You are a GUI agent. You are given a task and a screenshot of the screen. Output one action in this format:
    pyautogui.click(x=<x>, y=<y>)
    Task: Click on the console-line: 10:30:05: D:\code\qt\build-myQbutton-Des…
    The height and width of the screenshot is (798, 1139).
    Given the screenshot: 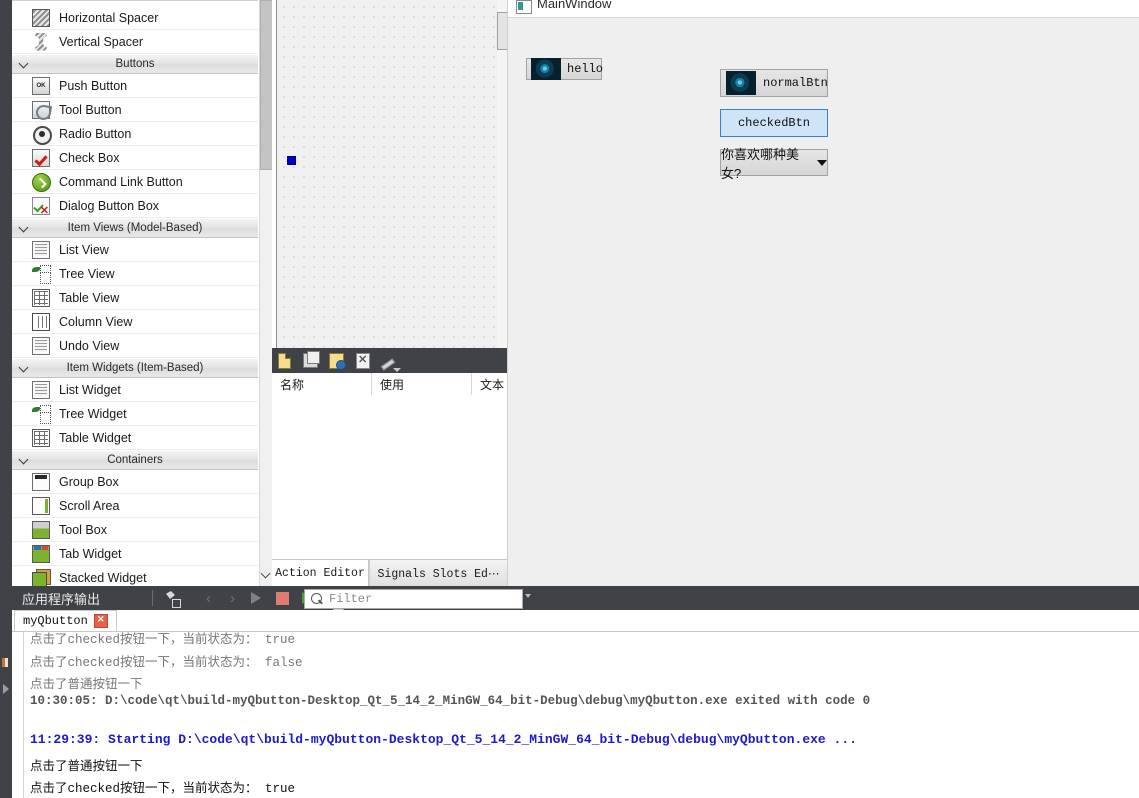 What is the action you would take?
    pyautogui.click(x=450, y=701)
    